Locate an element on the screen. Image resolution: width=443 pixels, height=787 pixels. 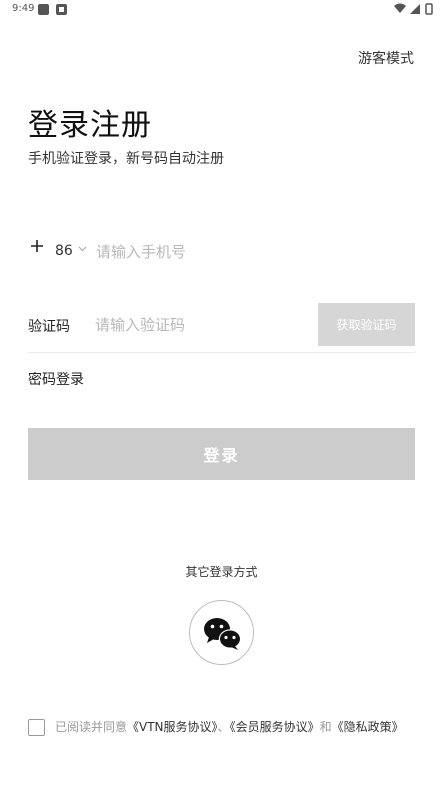
signal-icon is located at coordinates (415, 9).